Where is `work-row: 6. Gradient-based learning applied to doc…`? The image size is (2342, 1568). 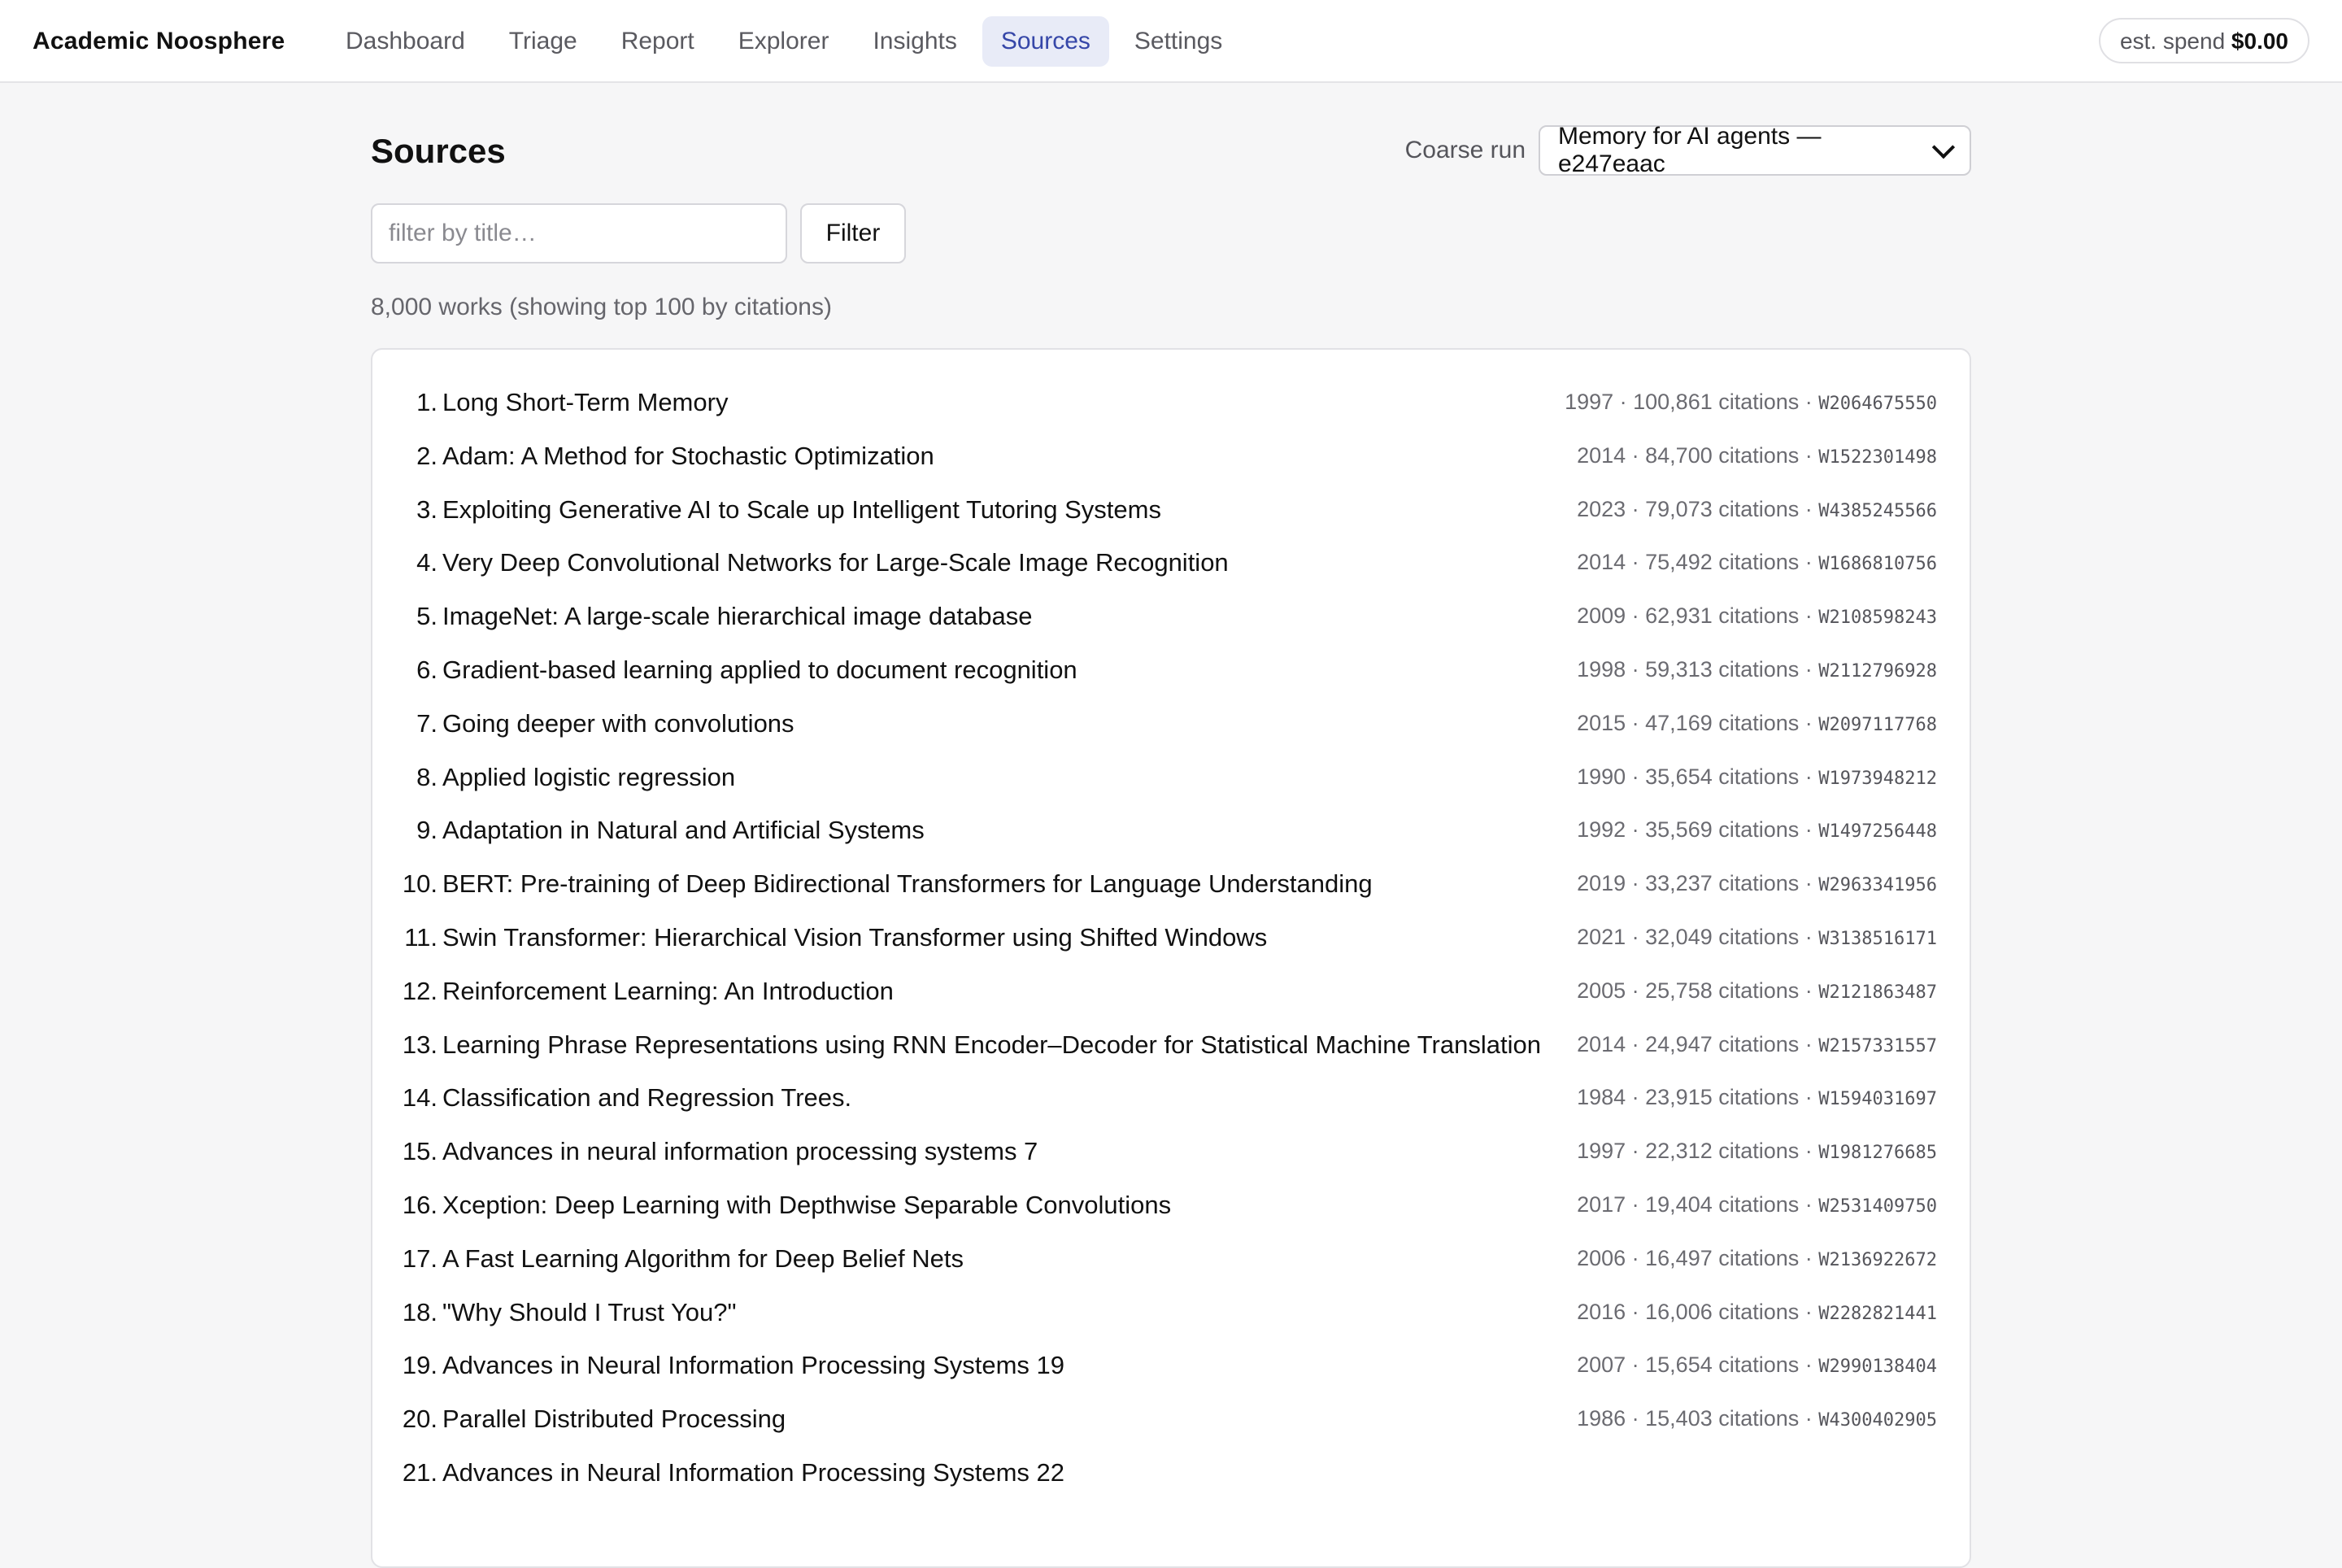
work-row: 6. Gradient-based learning applied to doc… is located at coordinates (1171, 670).